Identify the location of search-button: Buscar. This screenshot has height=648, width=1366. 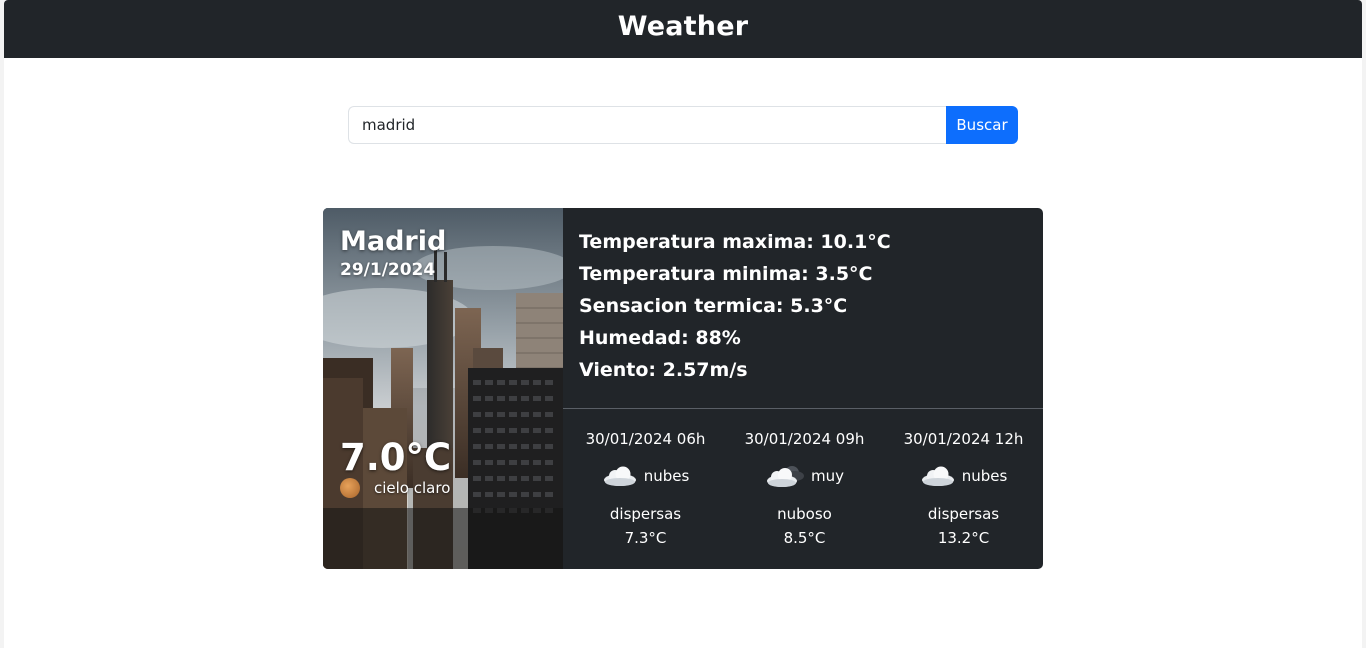
(982, 125).